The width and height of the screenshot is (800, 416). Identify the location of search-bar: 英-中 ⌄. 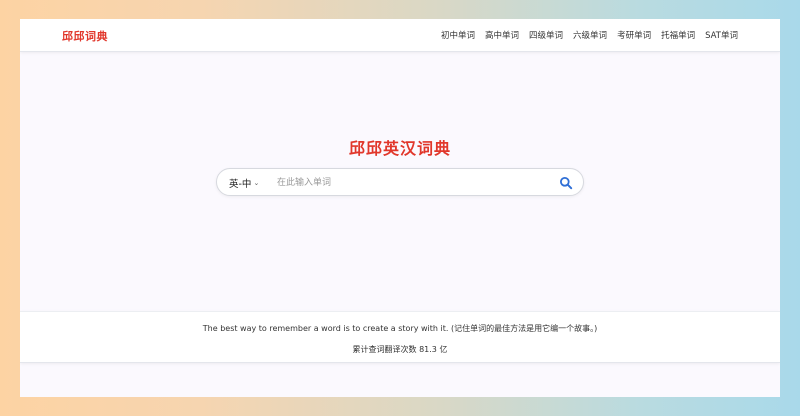
(400, 182).